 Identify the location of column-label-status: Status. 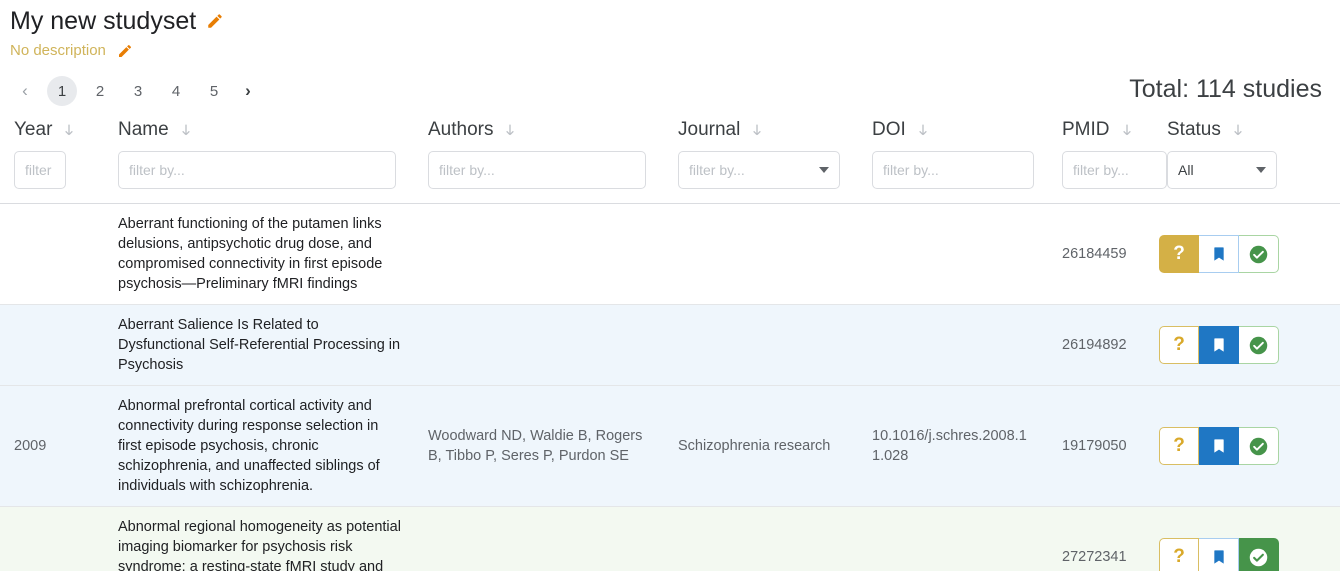
(1194, 129).